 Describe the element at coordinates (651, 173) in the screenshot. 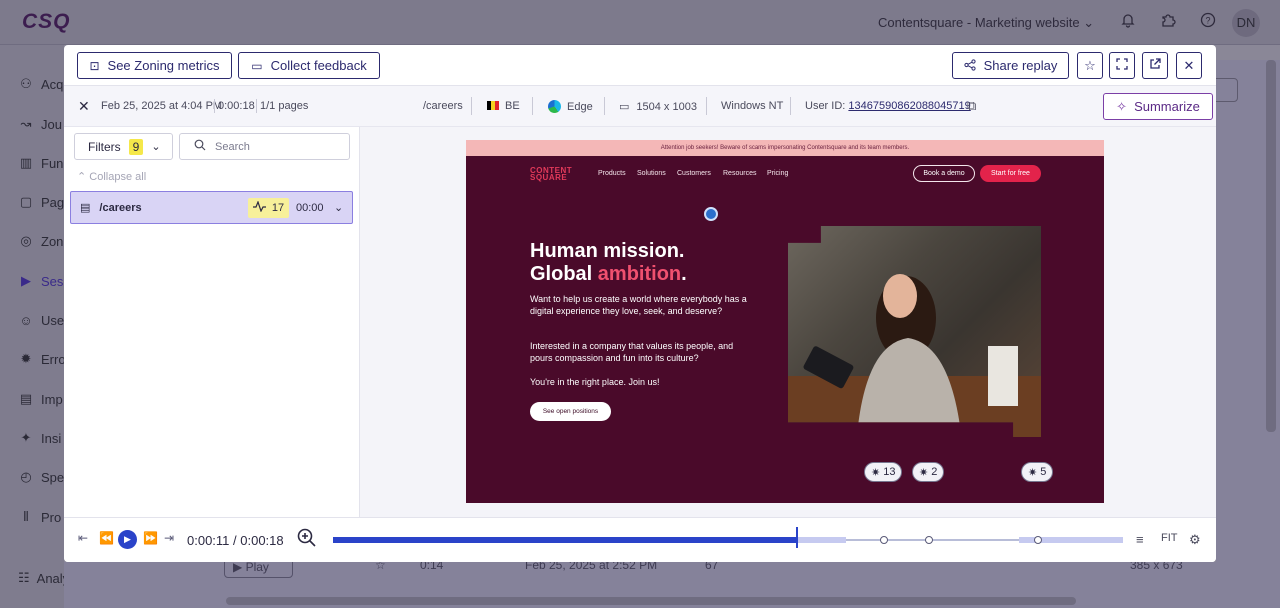

I see `site-nav-item: Solutions` at that location.